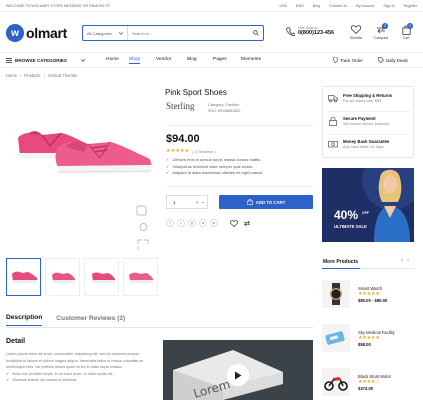  I want to click on truck-icon, so click(333, 99).